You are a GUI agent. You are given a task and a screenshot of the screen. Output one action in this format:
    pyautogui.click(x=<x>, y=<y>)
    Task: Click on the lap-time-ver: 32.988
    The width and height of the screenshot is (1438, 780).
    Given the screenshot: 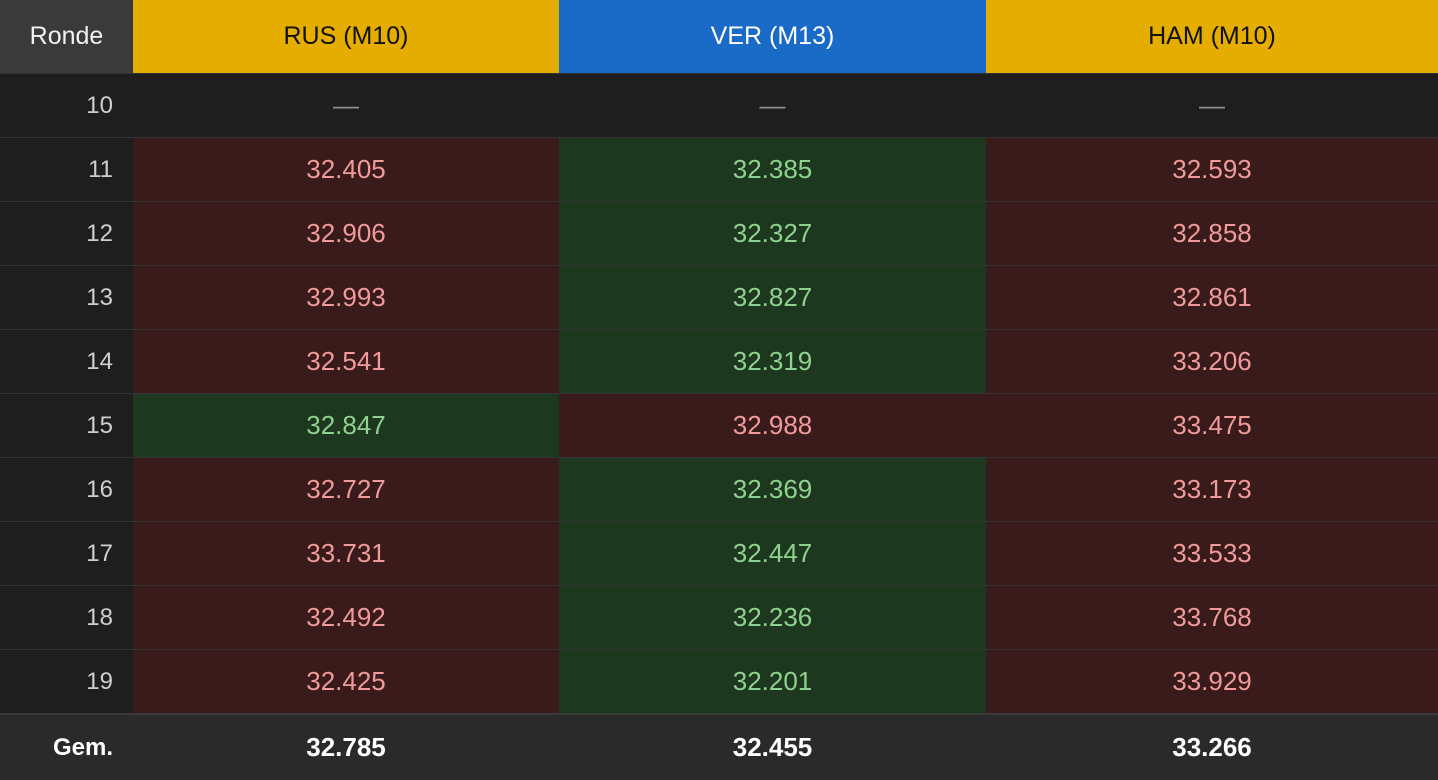 What is the action you would take?
    pyautogui.click(x=772, y=425)
    